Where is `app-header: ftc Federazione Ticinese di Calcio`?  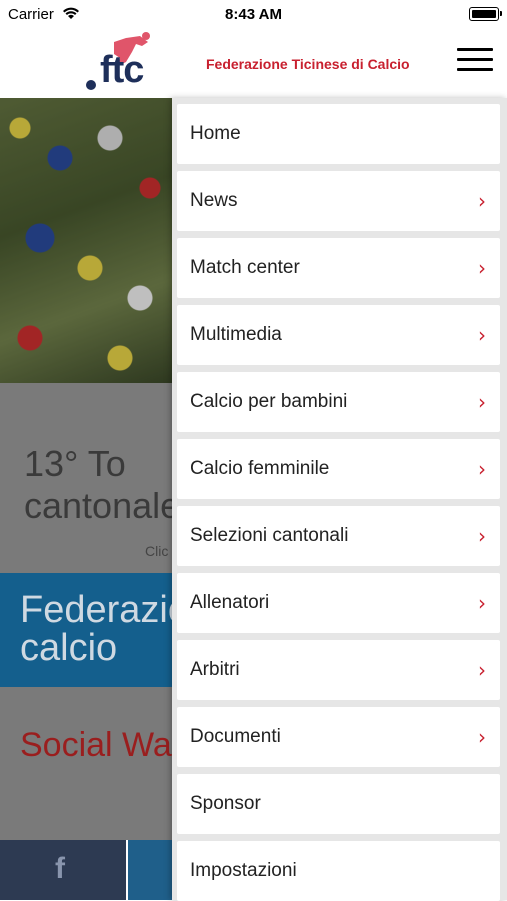 app-header: ftc Federazione Ticinese di Calcio is located at coordinates (253, 63).